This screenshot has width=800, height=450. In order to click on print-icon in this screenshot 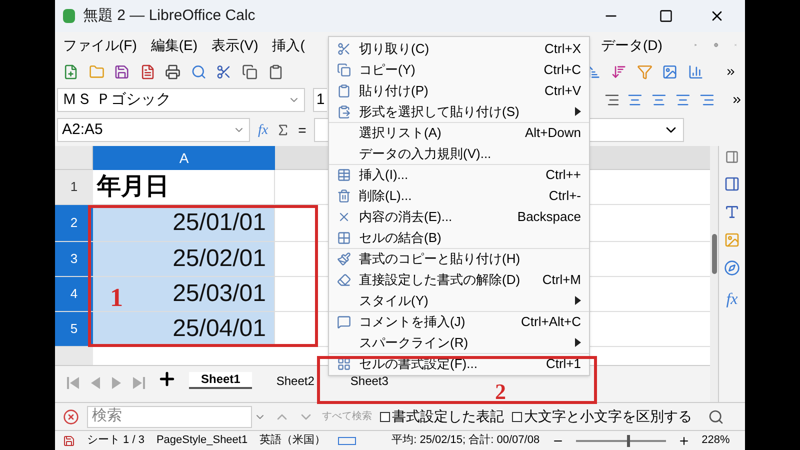, I will do `click(173, 72)`.